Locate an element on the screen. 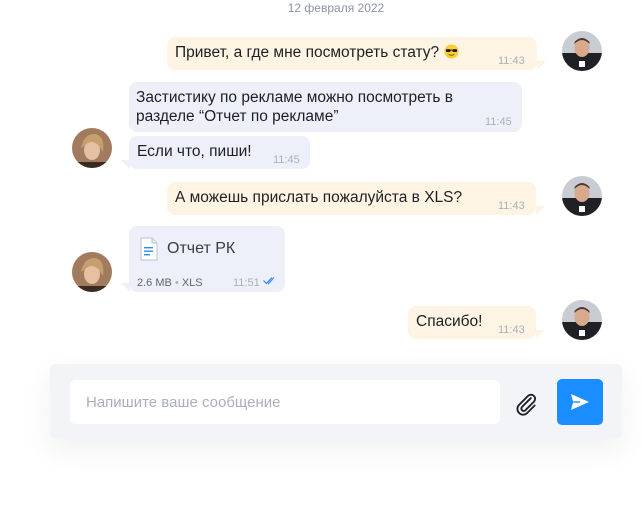 Image resolution: width=642 pixels, height=505 pixels. message-text: А можешь прислать пожалуйста в XLS? is located at coordinates (319, 197).